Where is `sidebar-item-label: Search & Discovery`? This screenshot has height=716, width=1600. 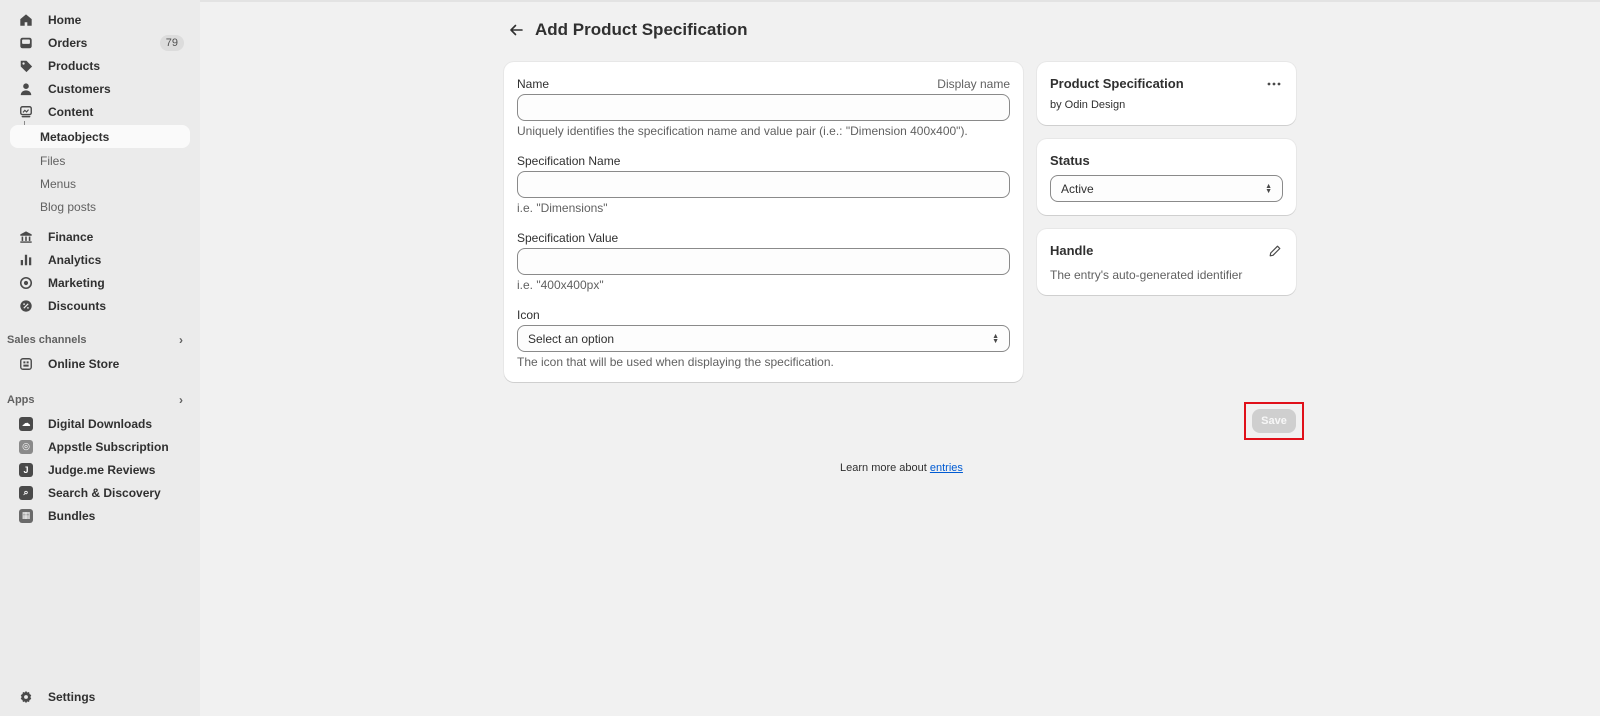 sidebar-item-label: Search & Discovery is located at coordinates (104, 492).